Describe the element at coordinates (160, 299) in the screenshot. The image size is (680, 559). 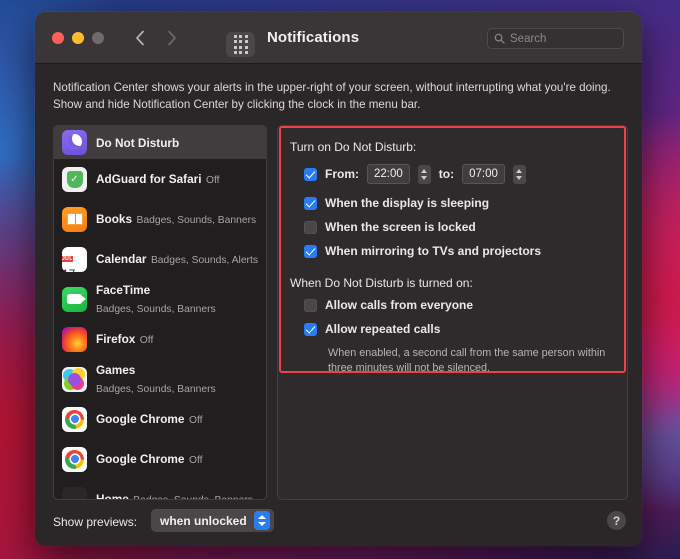
I see `sidebar-item-facetime: FaceTime Badges, Sounds, Banners` at that location.